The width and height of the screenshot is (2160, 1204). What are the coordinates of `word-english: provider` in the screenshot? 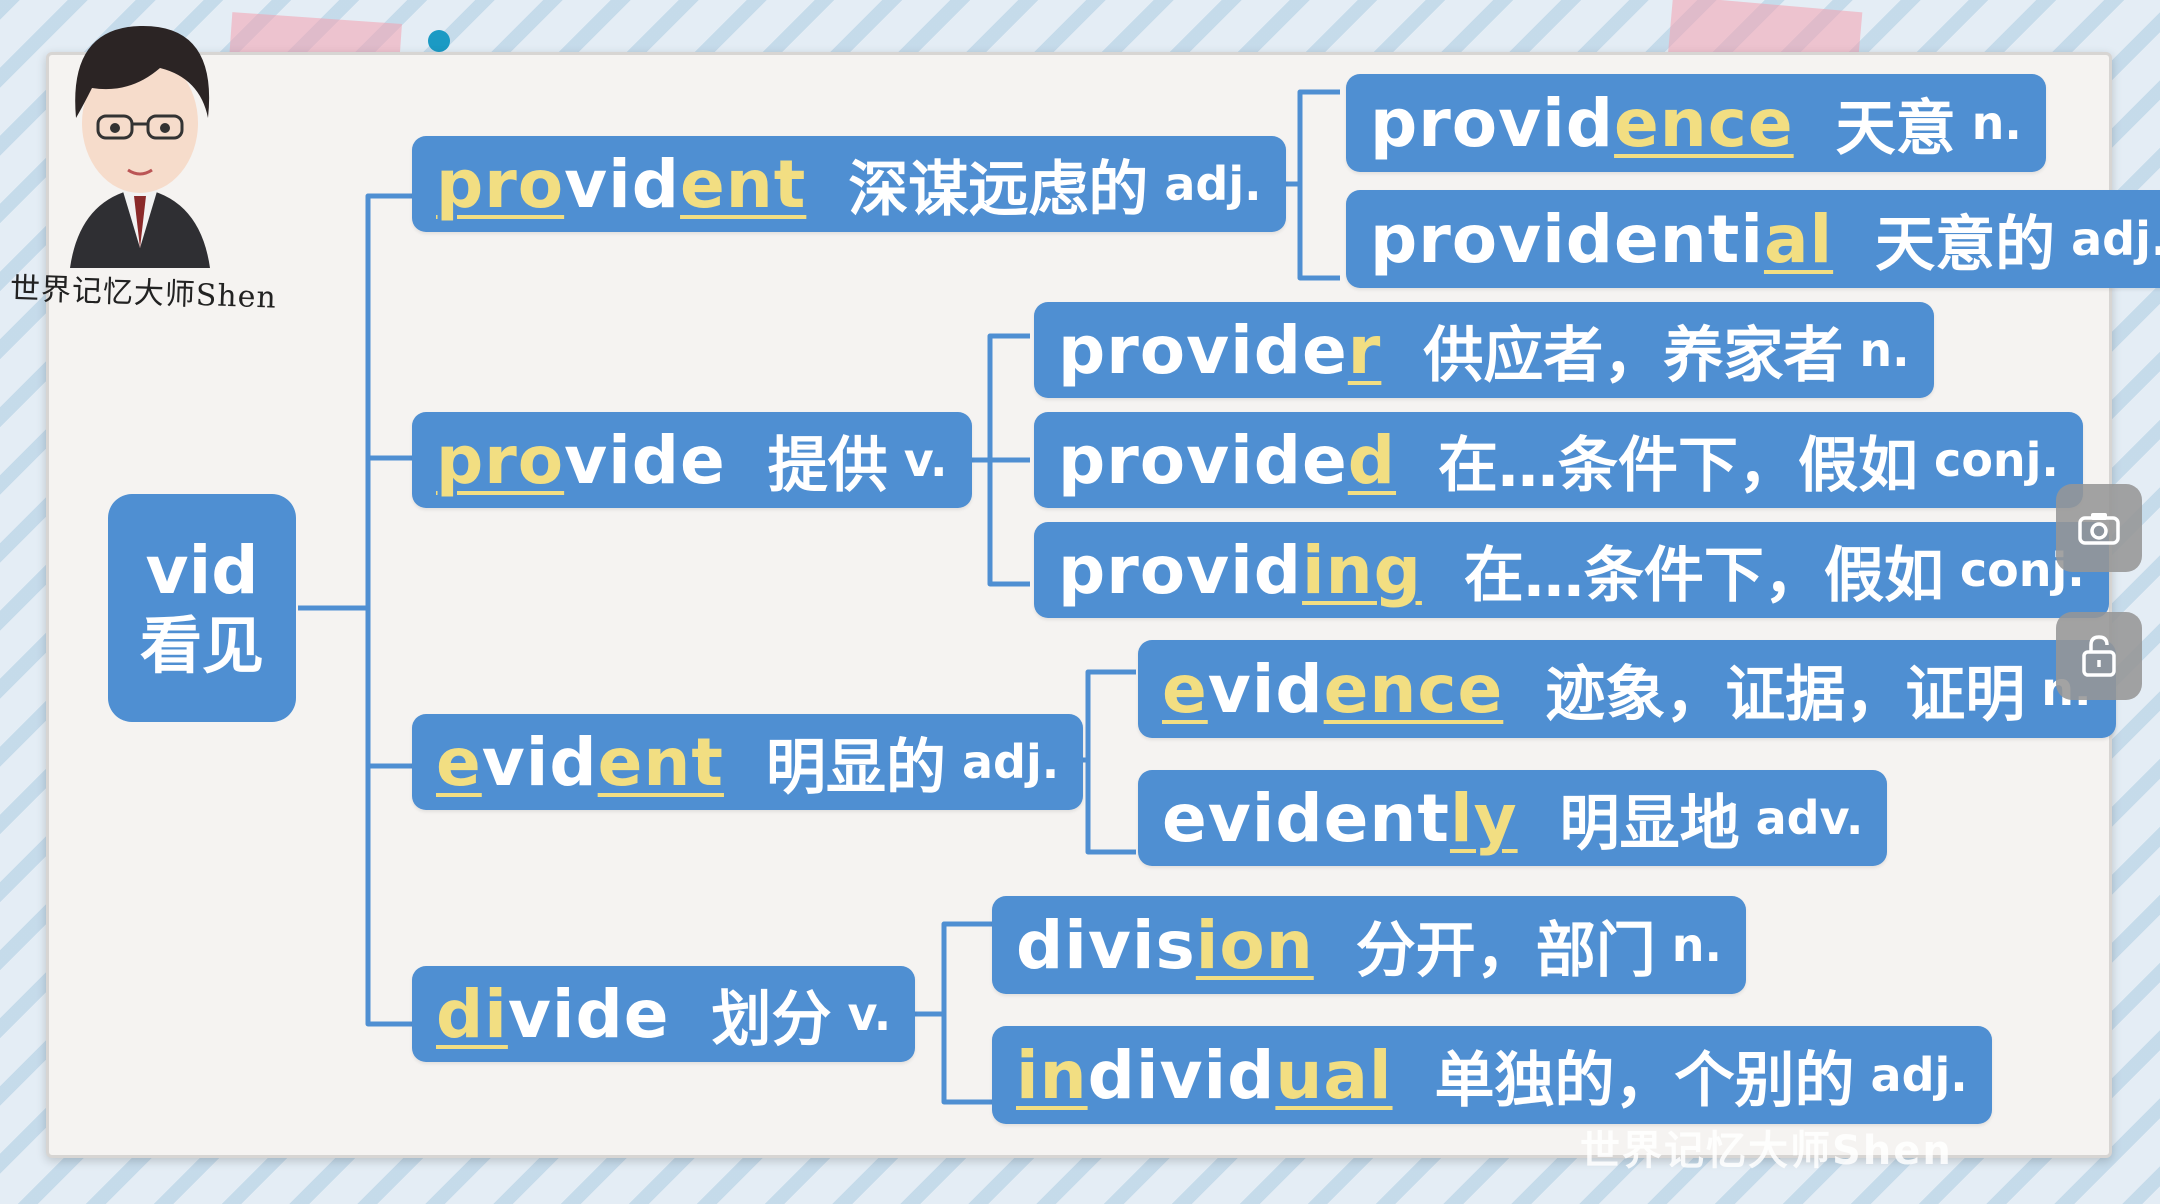 It's located at (1219, 350).